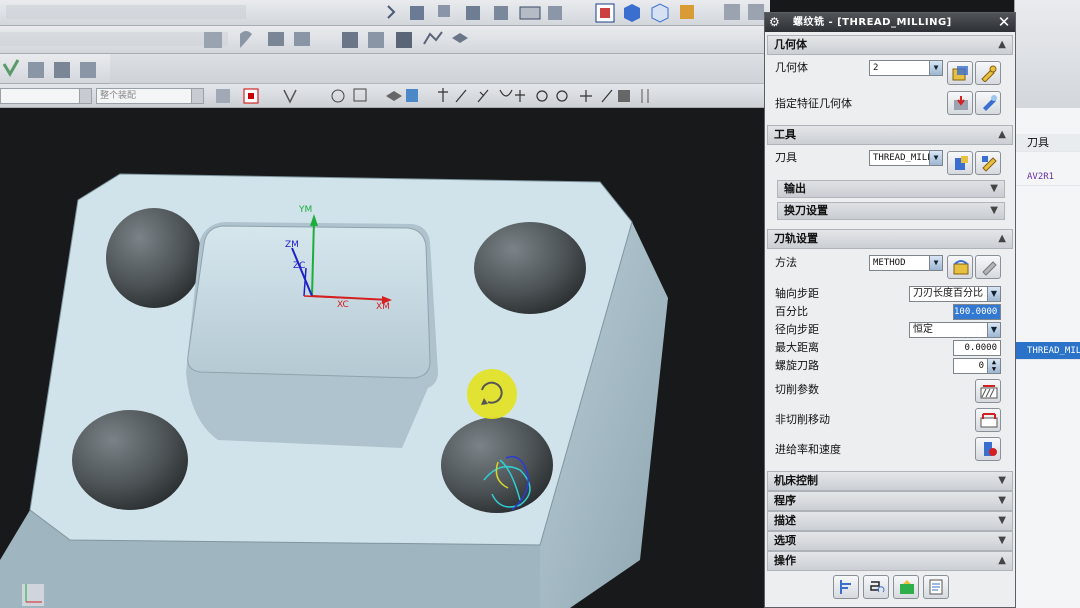  What do you see at coordinates (797, 329) in the screenshot?
I see `radial-step-label: 径向步距` at bounding box center [797, 329].